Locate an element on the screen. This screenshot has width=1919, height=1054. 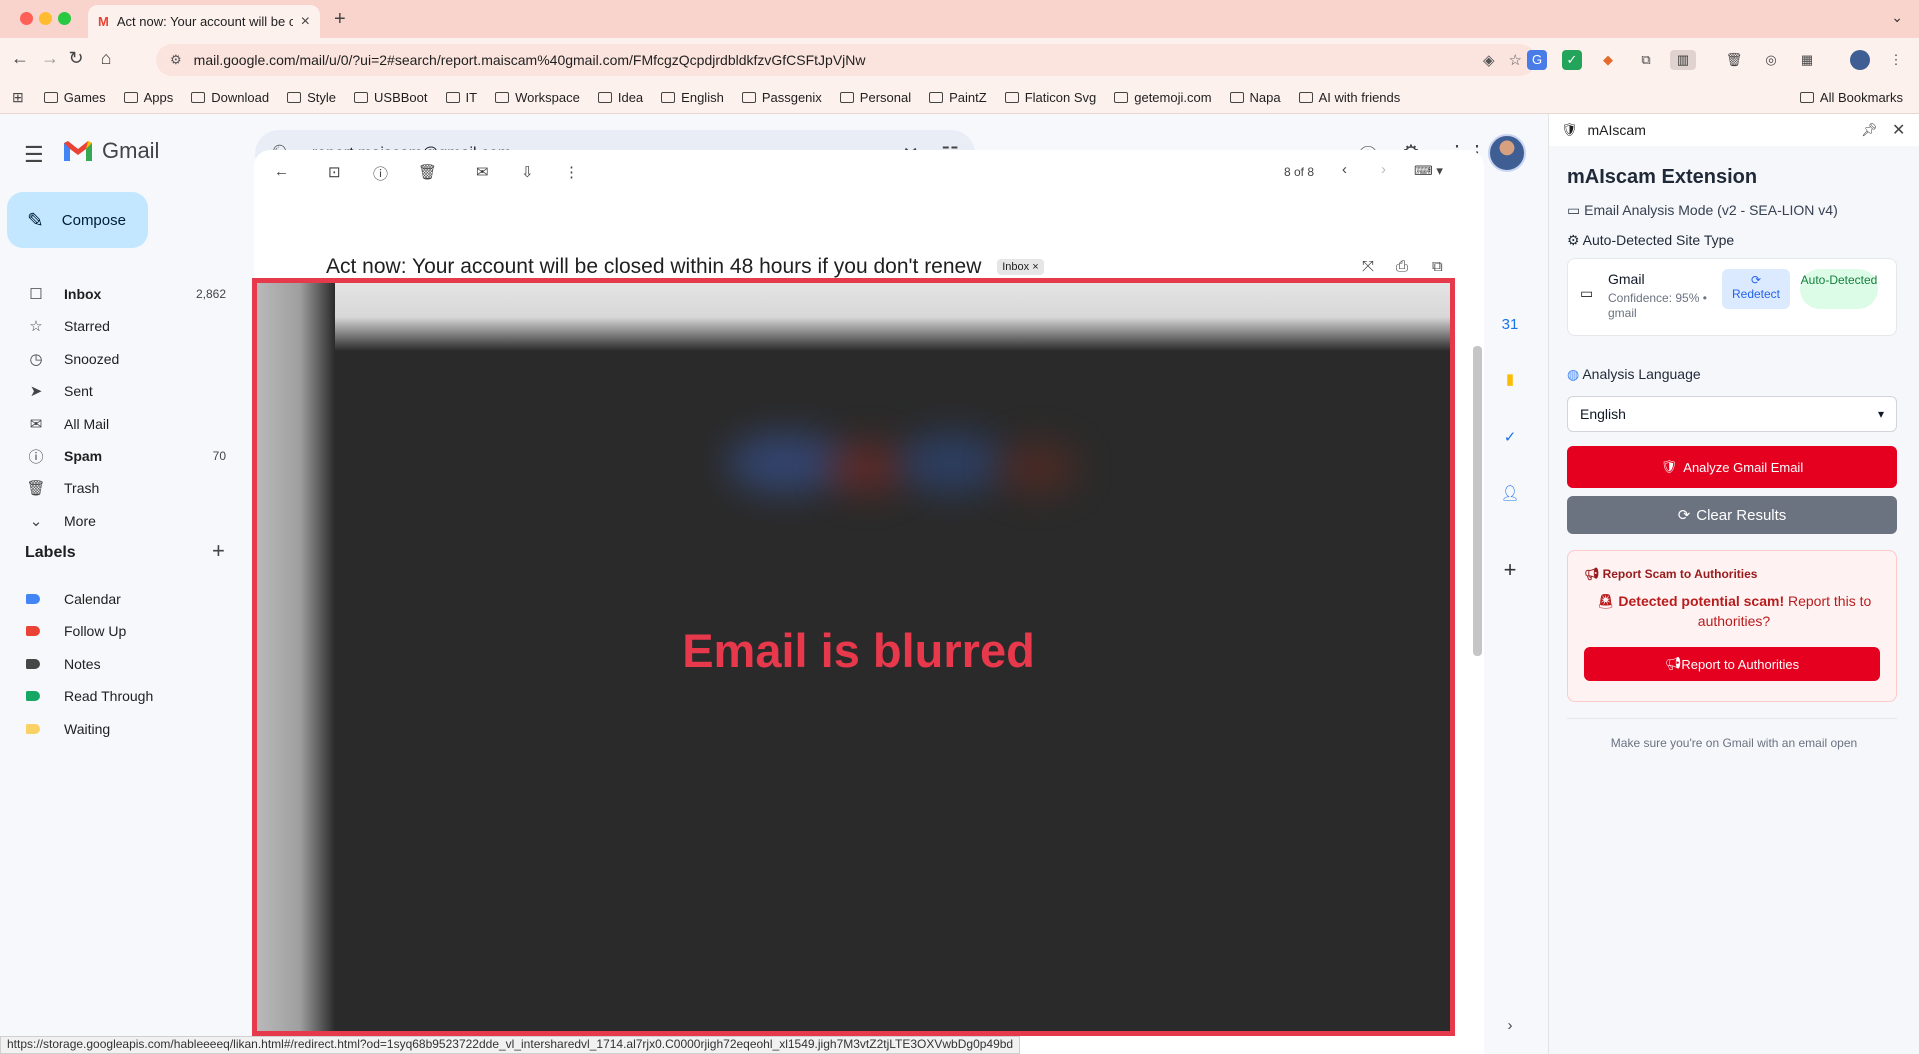
mark-unread-icon: ✉ is located at coordinates (482, 172).